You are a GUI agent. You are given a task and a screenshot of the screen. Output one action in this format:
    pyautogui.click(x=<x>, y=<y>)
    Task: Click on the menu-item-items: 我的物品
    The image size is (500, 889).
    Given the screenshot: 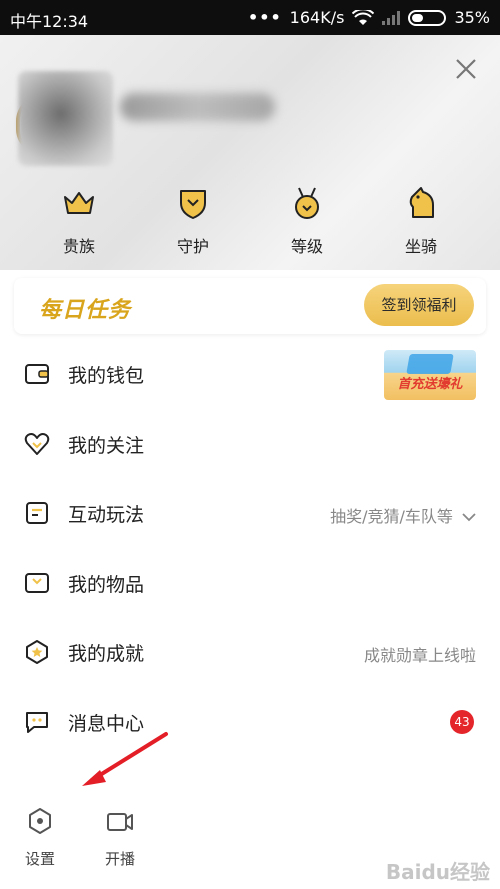 What is the action you would take?
    pyautogui.click(x=250, y=584)
    